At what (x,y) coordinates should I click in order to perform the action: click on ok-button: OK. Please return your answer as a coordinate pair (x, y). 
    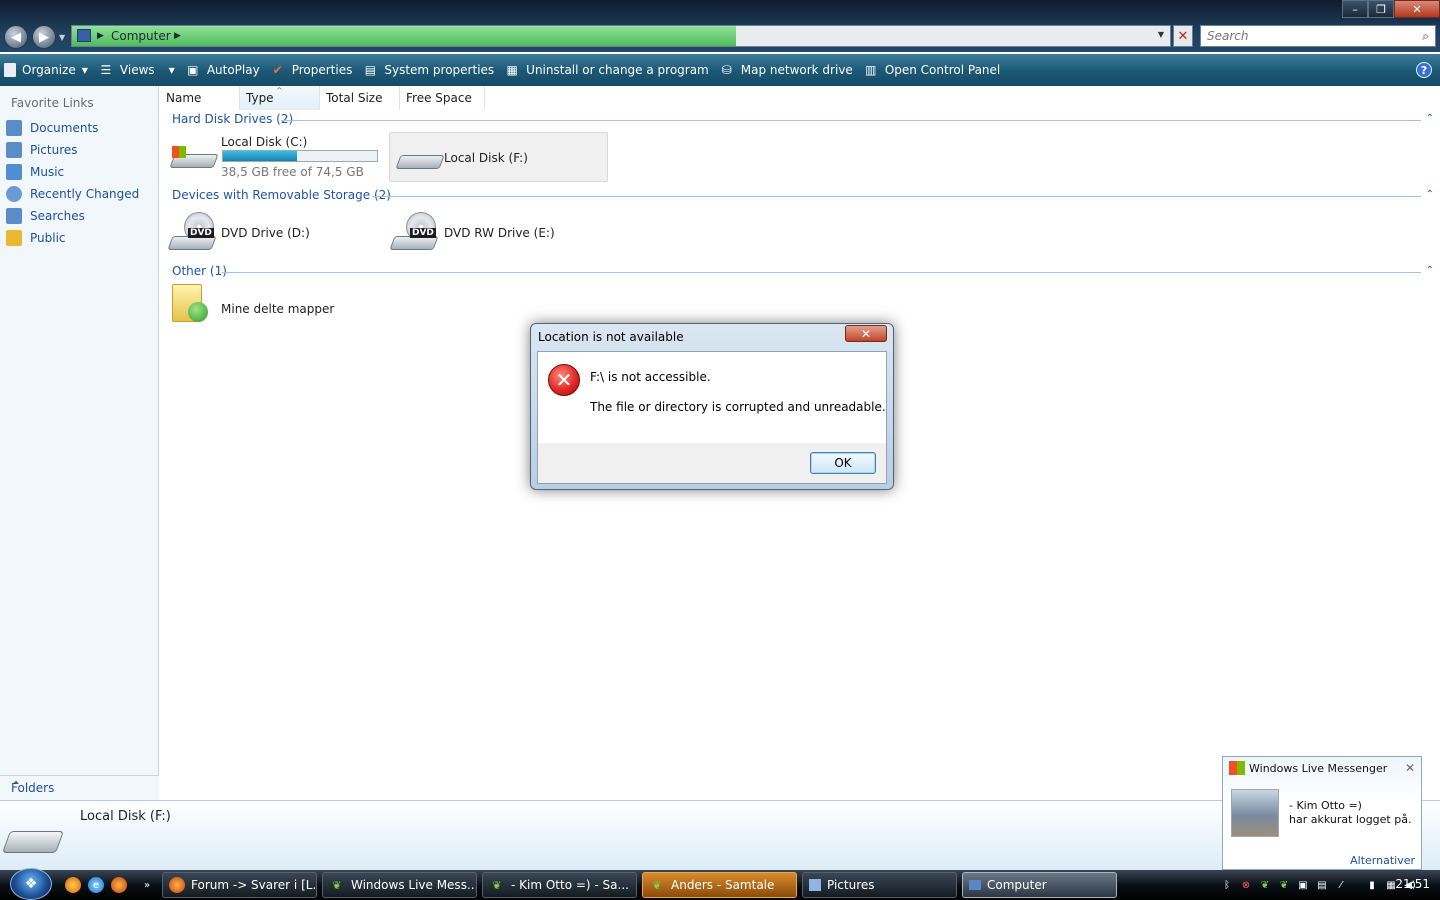
    Looking at the image, I should click on (843, 463).